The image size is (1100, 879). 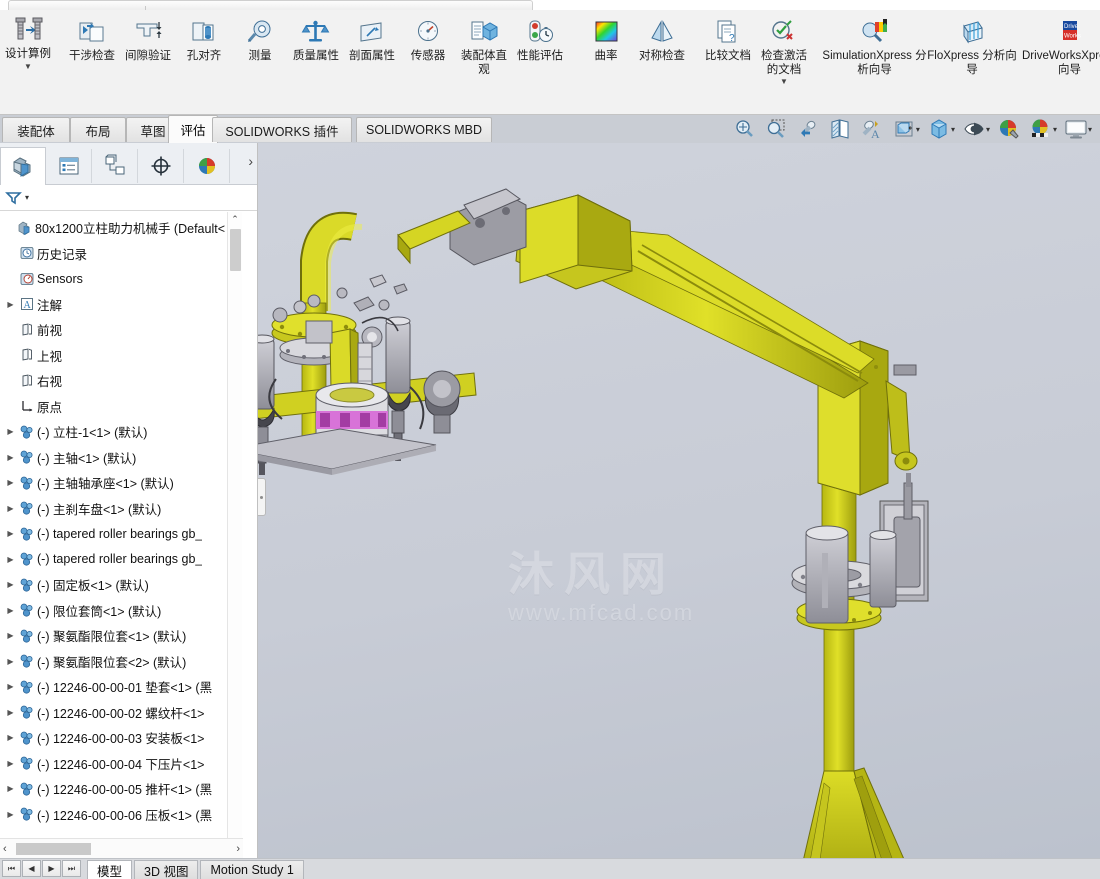 What do you see at coordinates (92, 47) in the screenshot?
I see `ribbon-button-interference-check: ⚡ 干涉检查` at bounding box center [92, 47].